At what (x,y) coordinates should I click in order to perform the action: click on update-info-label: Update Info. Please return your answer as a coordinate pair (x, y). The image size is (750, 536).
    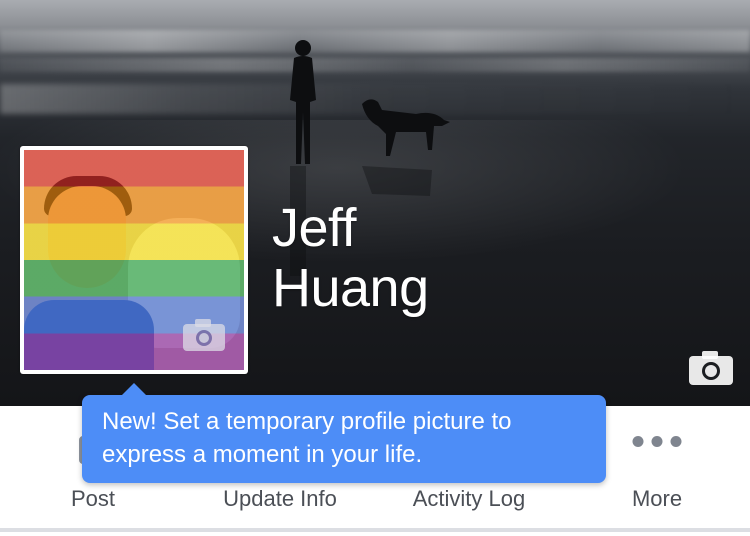
    Looking at the image, I should click on (280, 498).